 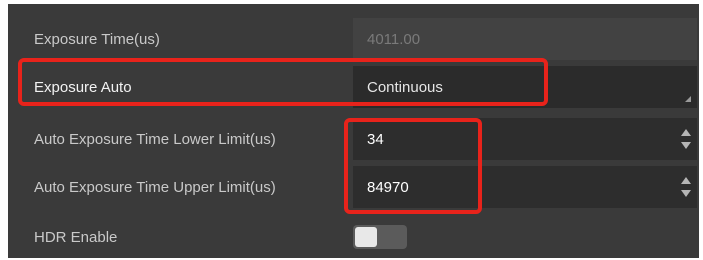 What do you see at coordinates (380, 237) in the screenshot?
I see `hdr-enable-toggle` at bounding box center [380, 237].